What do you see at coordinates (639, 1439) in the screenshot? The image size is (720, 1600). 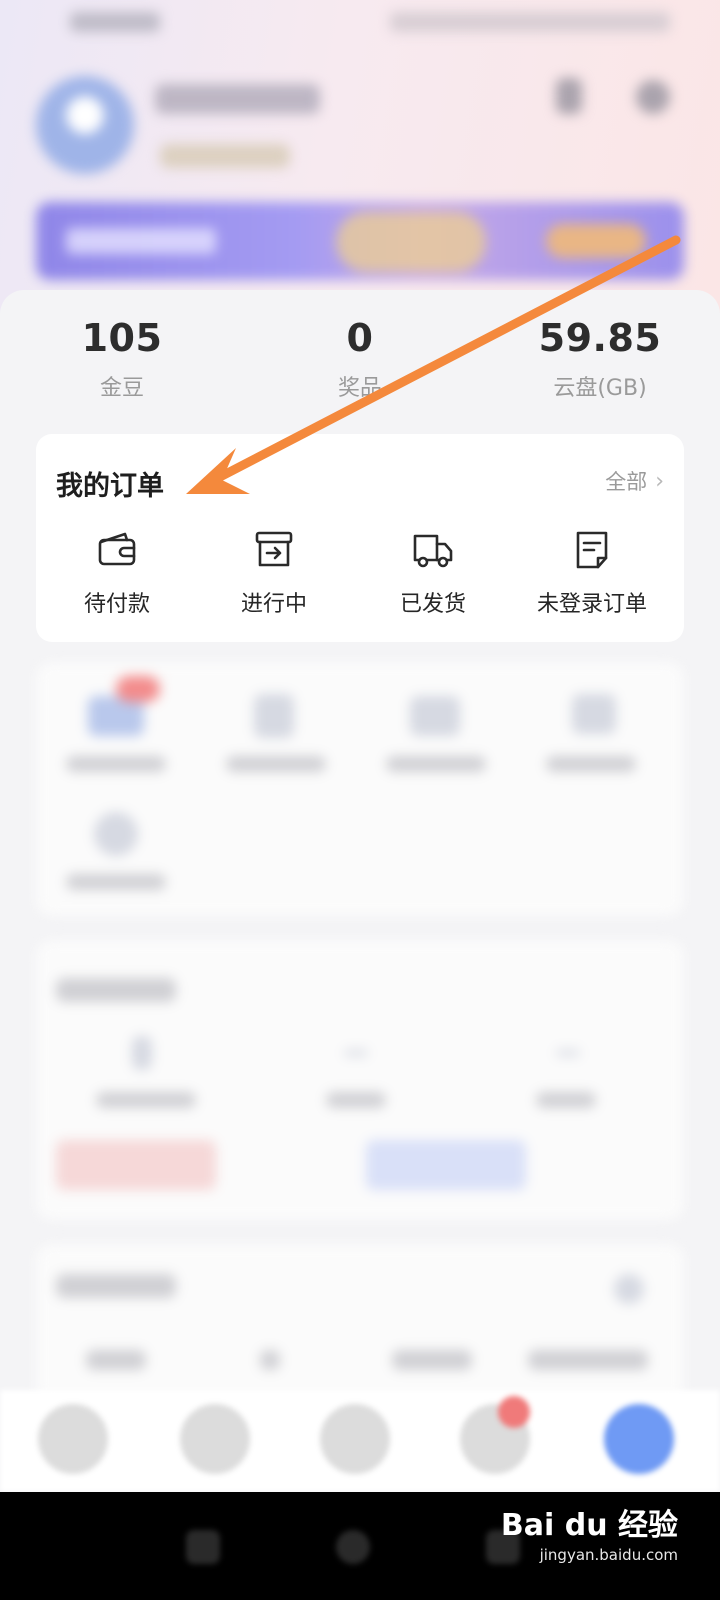 I see `nav-profile-icon` at bounding box center [639, 1439].